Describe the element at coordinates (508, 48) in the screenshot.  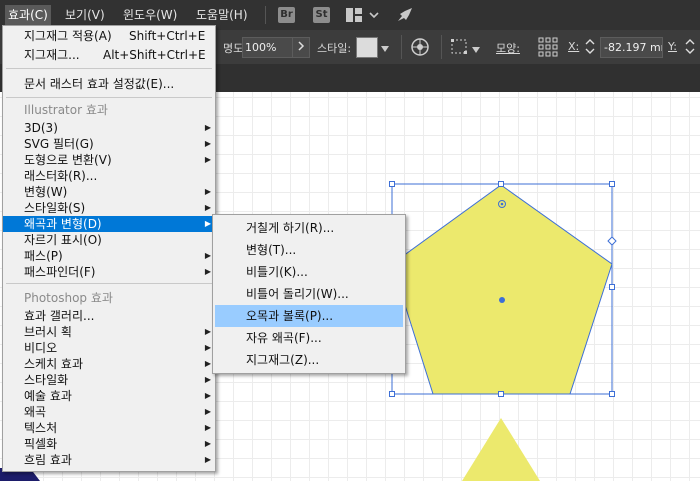
I see `shape-label: 모양:` at that location.